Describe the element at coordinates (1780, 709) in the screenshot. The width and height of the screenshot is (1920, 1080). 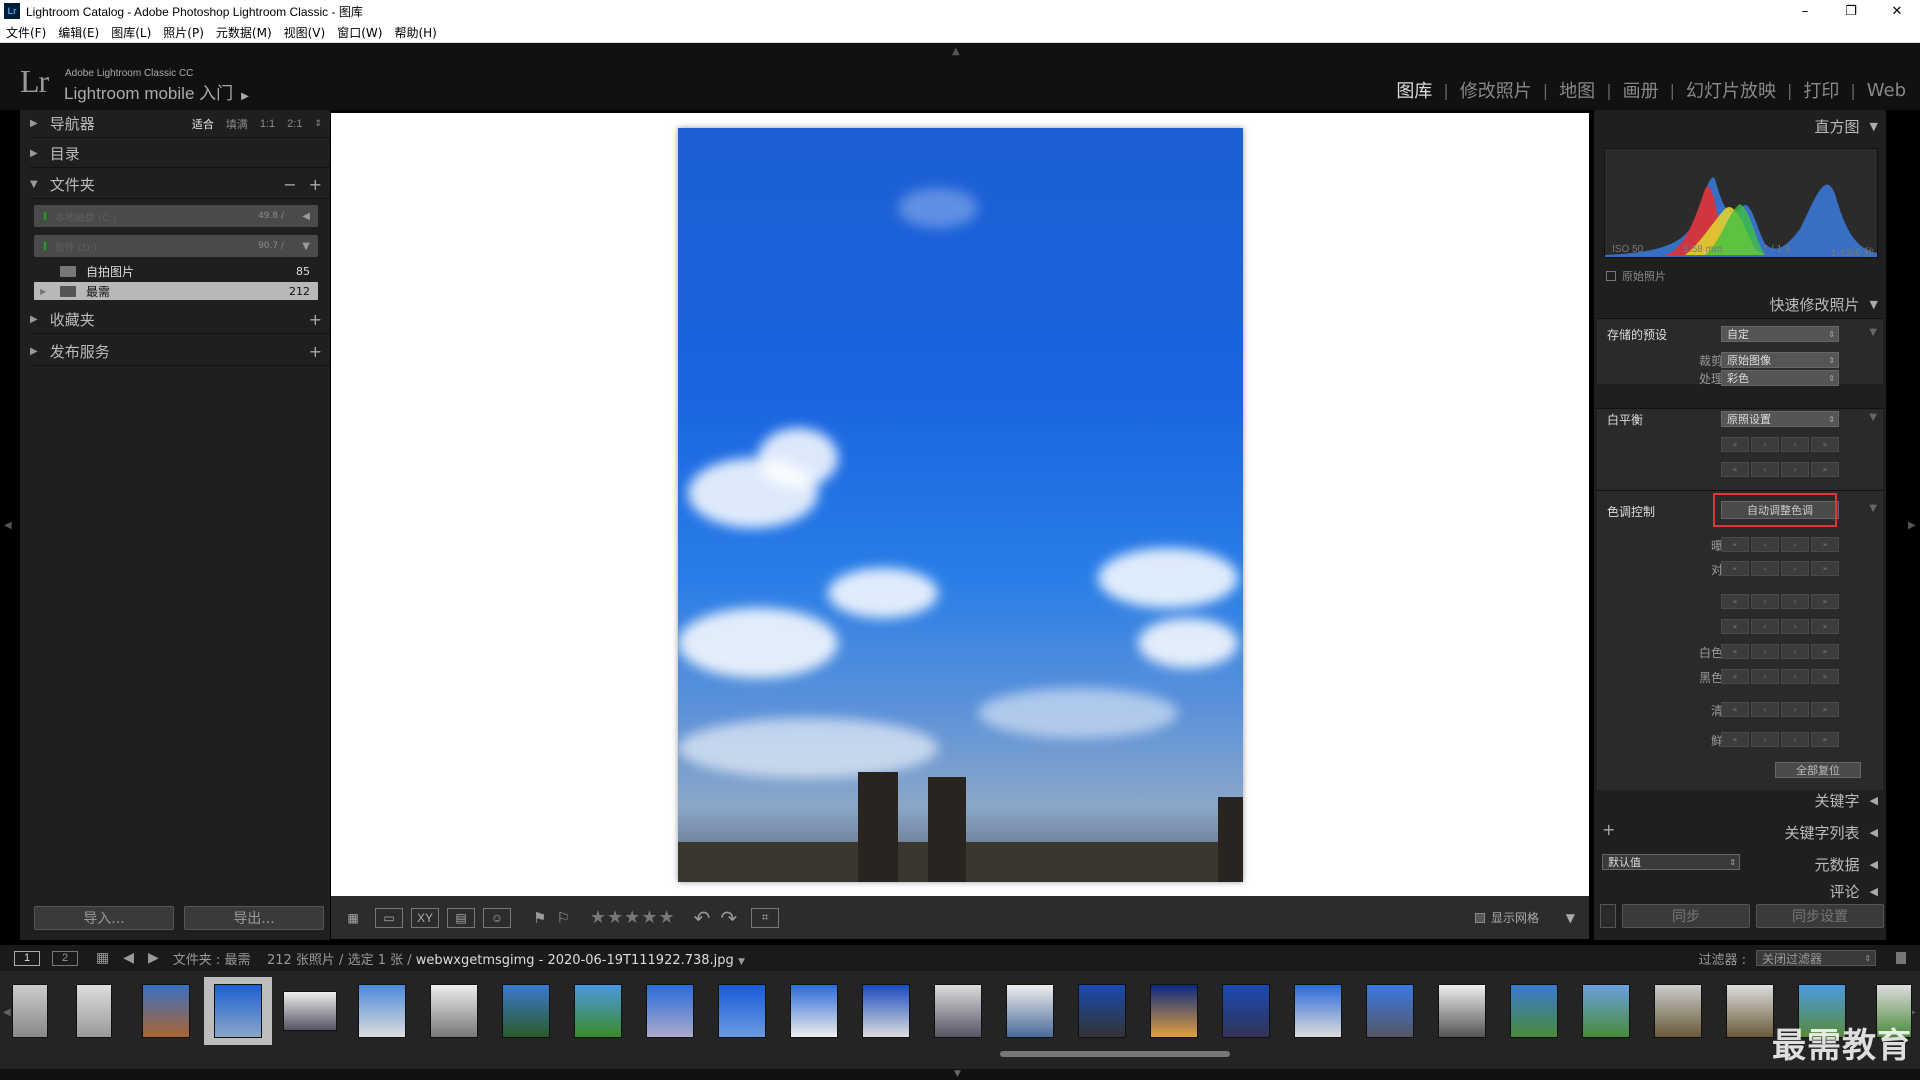
I see `clarity-stepper: «‹ ›»` at that location.